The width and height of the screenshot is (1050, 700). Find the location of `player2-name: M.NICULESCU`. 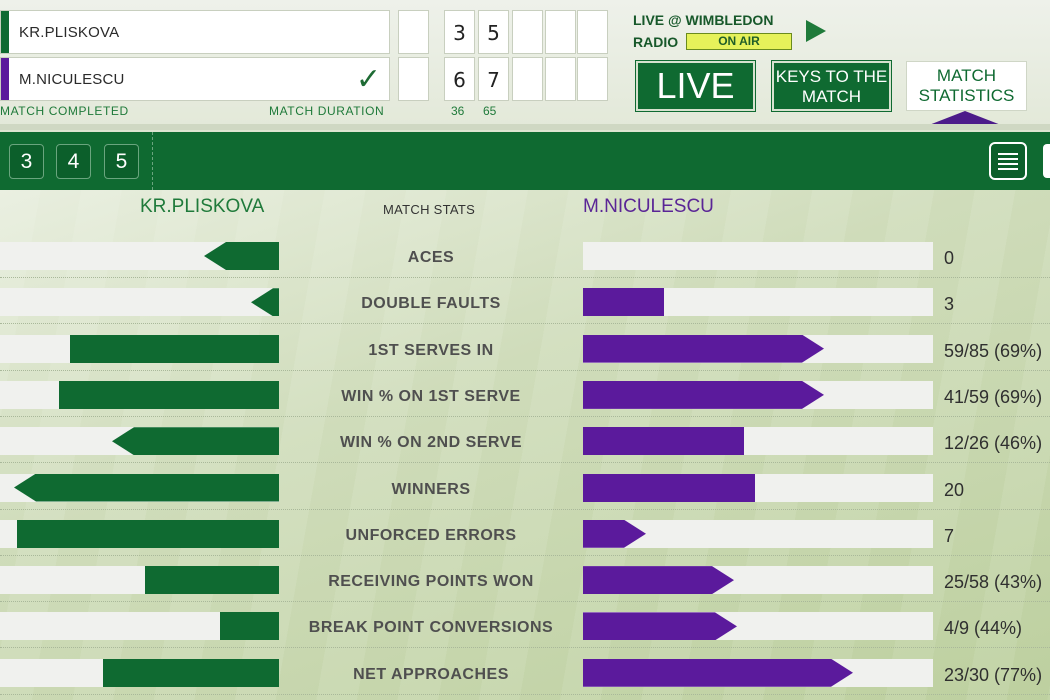

player2-name: M.NICULESCU is located at coordinates (72, 79).